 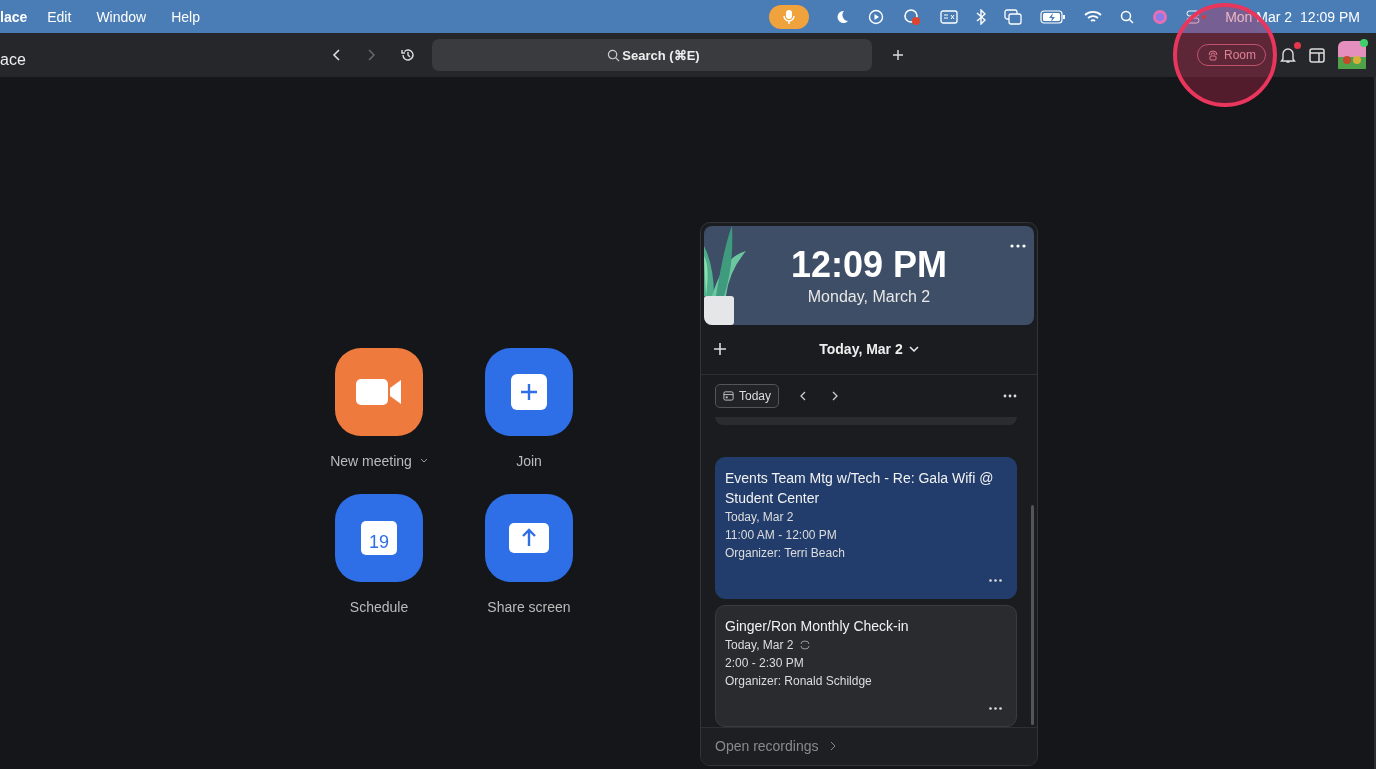 What do you see at coordinates (371, 55) in the screenshot?
I see `forward-icon` at bounding box center [371, 55].